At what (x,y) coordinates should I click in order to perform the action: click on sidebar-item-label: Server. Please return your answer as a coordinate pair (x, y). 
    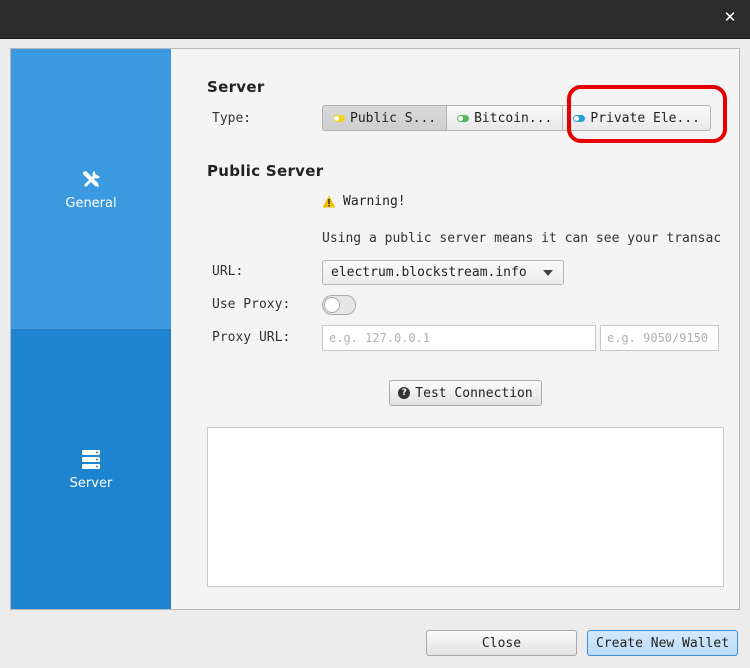
    Looking at the image, I should click on (91, 483).